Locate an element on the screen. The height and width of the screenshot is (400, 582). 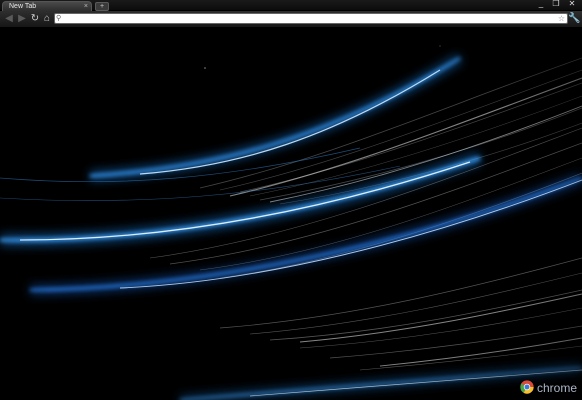
wrench-menu-button: 🔧 is located at coordinates (574, 19).